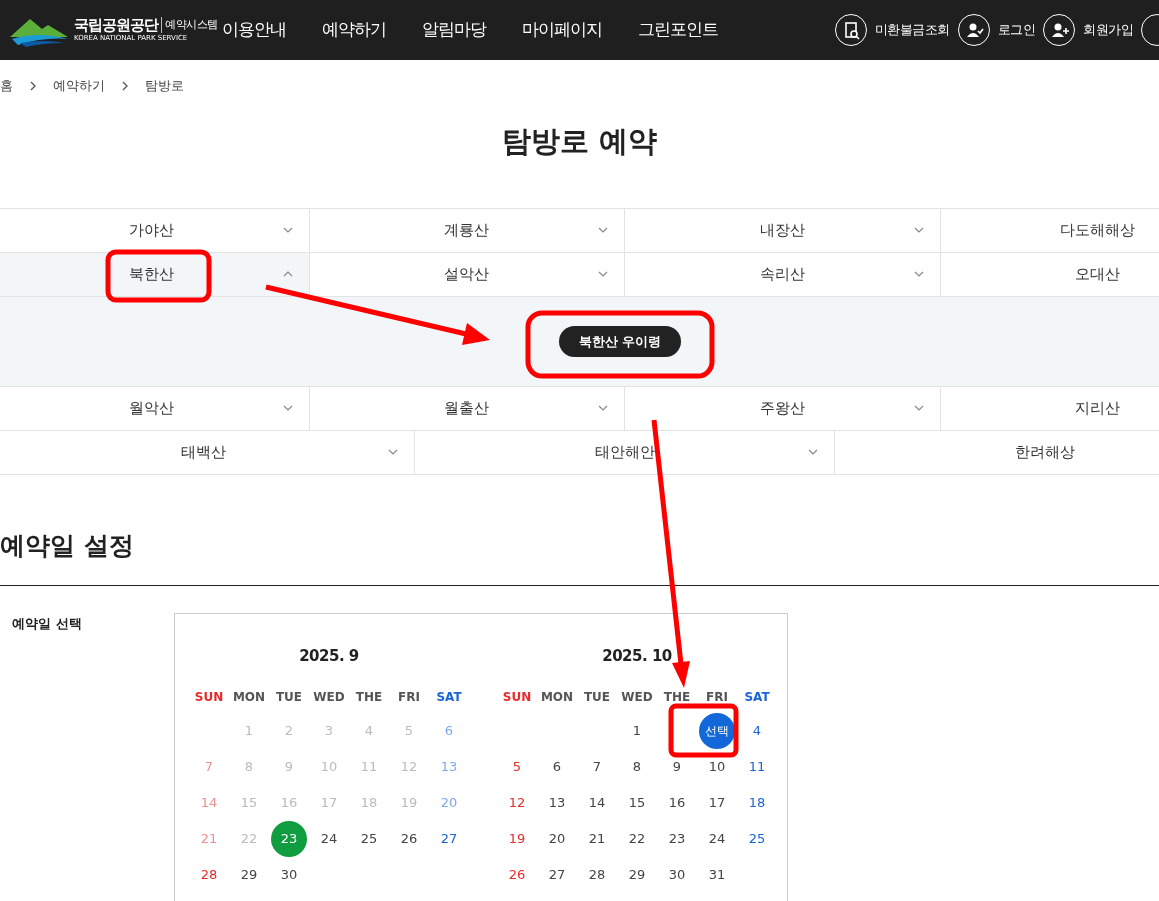 This screenshot has height=901, width=1159. I want to click on menu-link: 마이페이지, so click(561, 30).